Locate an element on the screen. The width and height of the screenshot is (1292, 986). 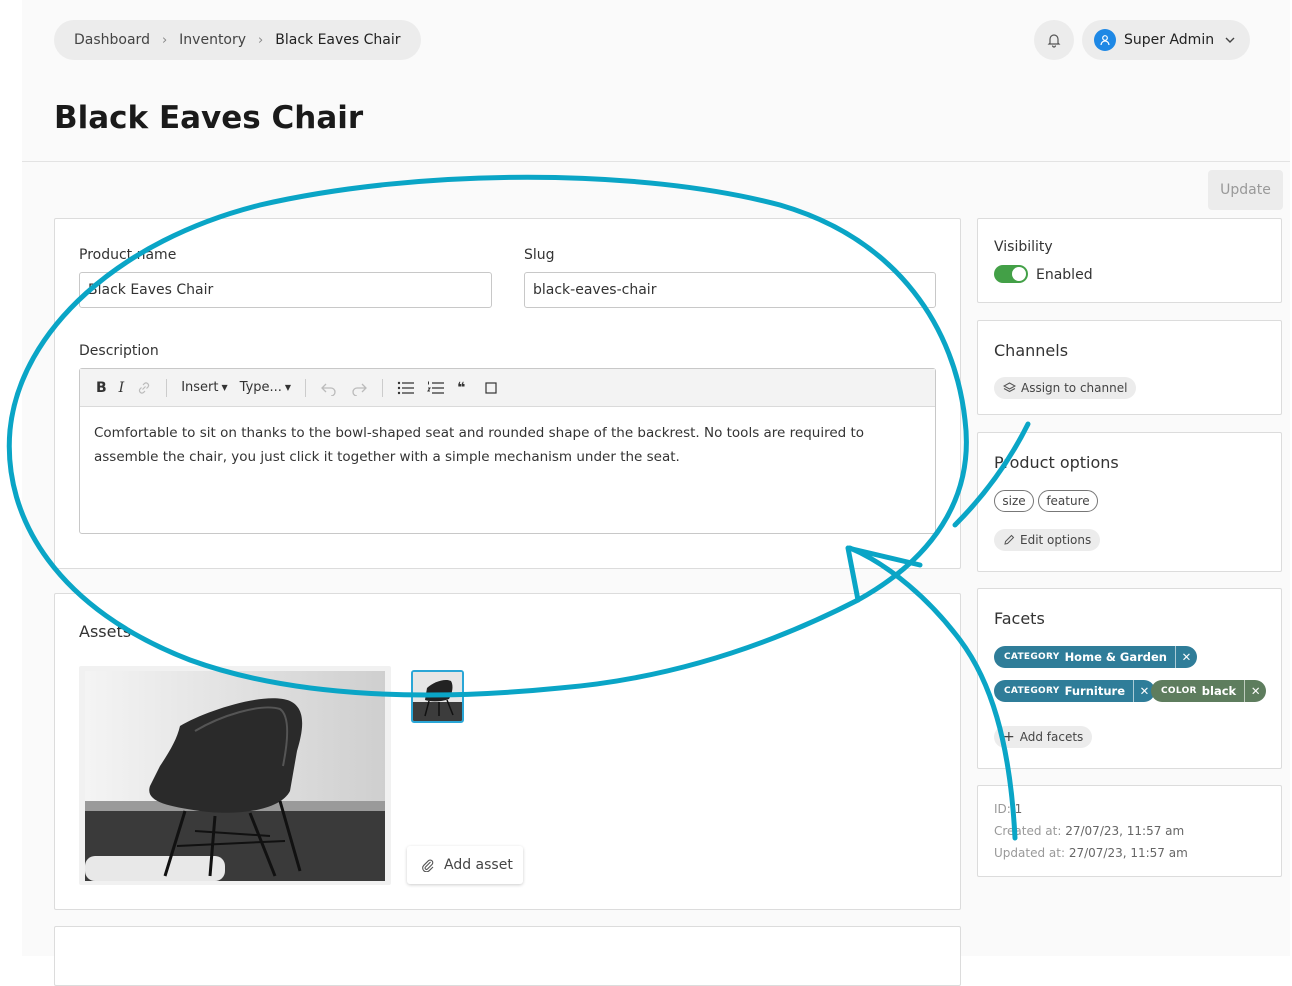
pencil-icon is located at coordinates (1009, 539).